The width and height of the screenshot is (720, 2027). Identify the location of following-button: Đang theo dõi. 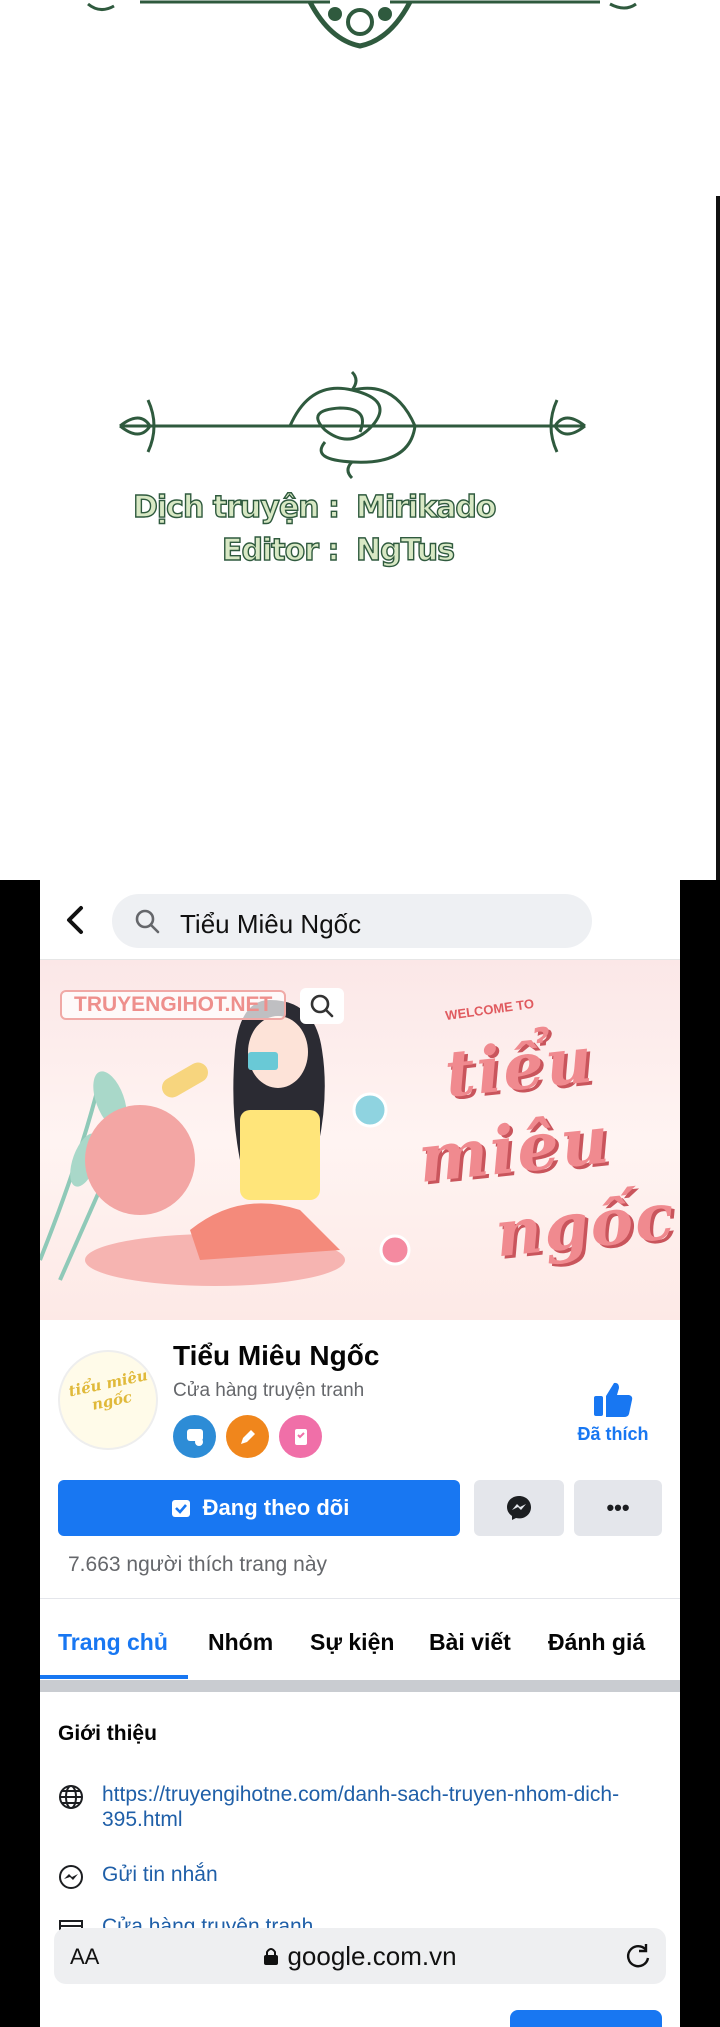
(259, 1508).